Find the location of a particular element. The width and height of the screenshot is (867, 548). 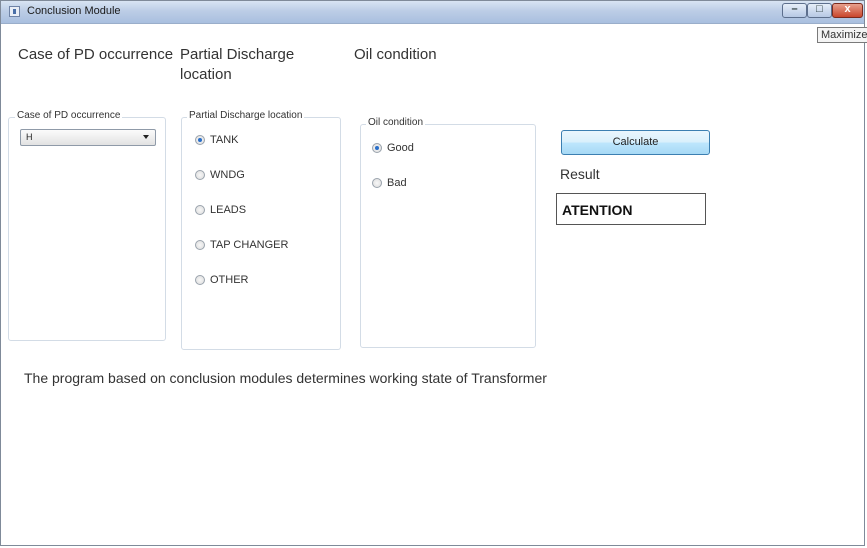

close-button: x is located at coordinates (847, 10).